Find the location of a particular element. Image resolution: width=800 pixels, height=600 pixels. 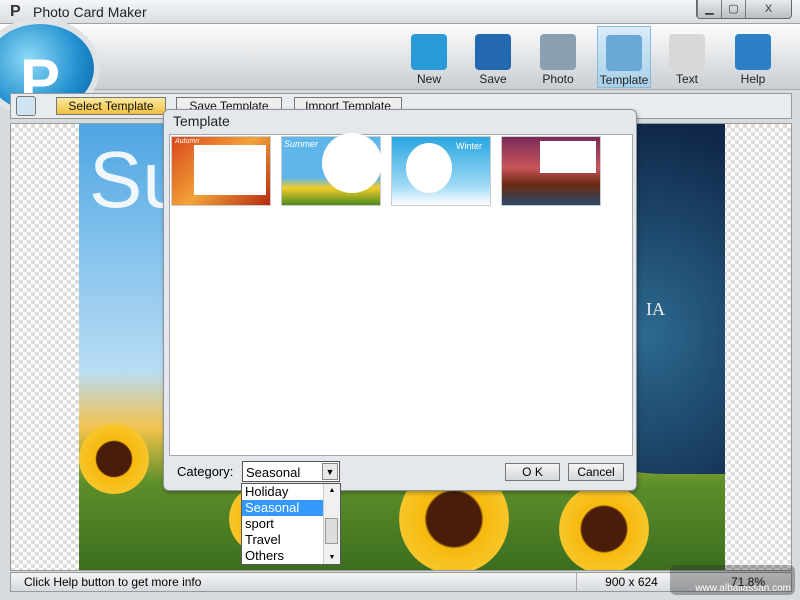

toolbar-text-button: Text is located at coordinates (687, 57).